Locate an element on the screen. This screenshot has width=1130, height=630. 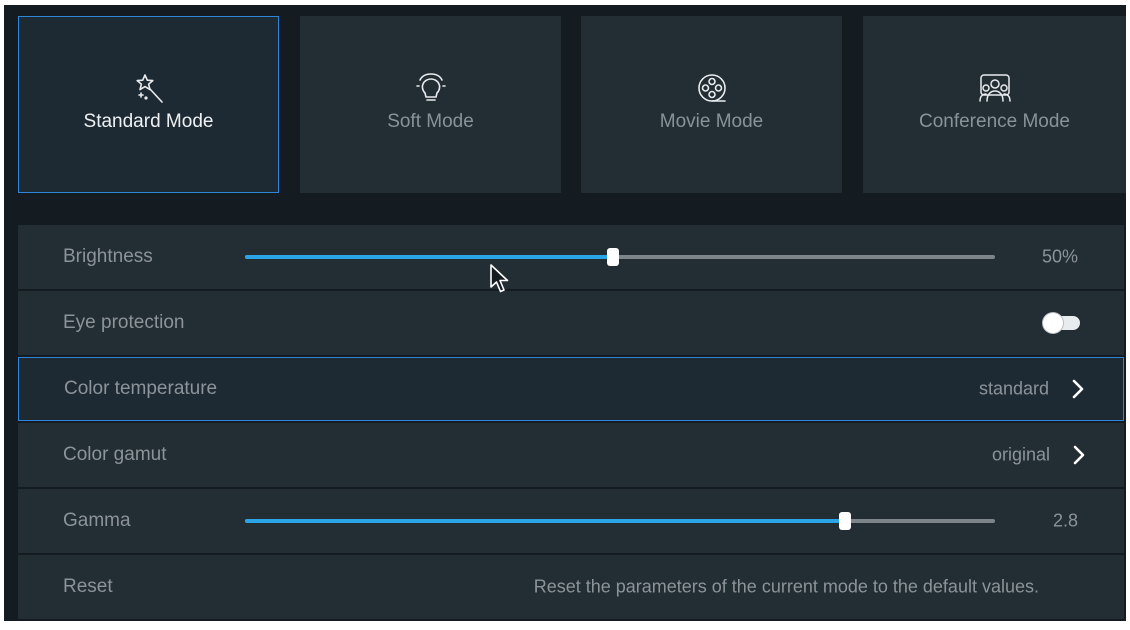
gamma-slider-fill is located at coordinates (545, 521).